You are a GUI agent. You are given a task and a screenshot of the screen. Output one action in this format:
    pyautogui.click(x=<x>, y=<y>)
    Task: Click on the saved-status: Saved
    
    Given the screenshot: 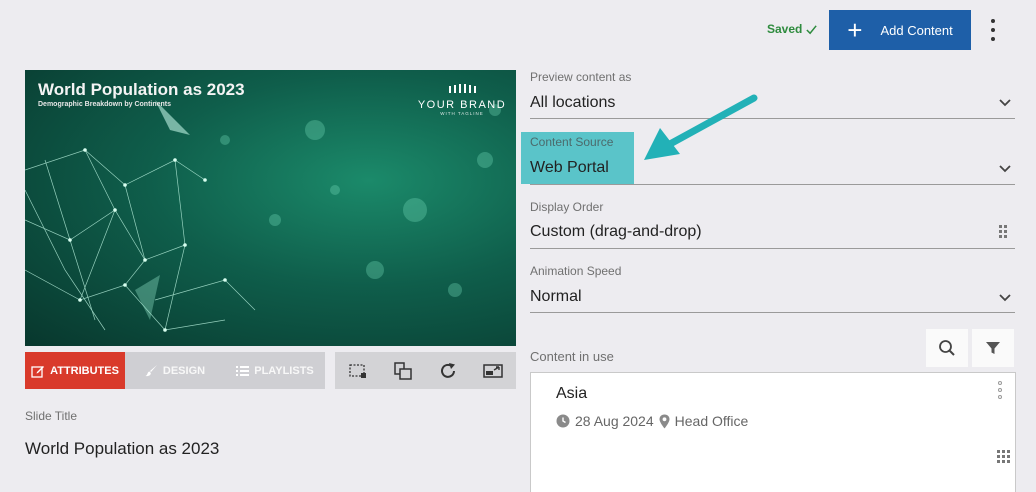 What is the action you would take?
    pyautogui.click(x=792, y=29)
    